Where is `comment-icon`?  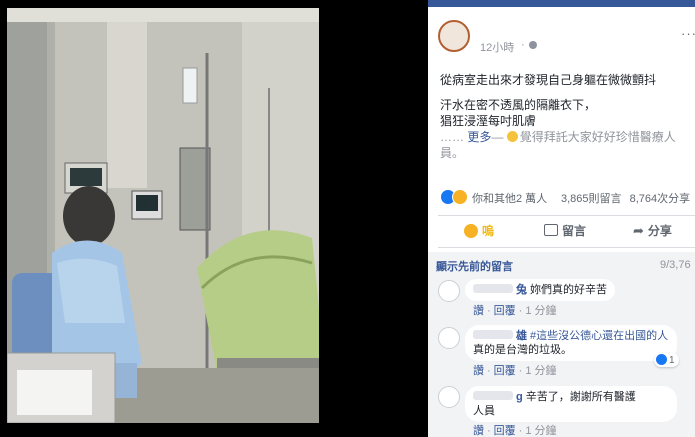
comment-icon is located at coordinates (551, 230).